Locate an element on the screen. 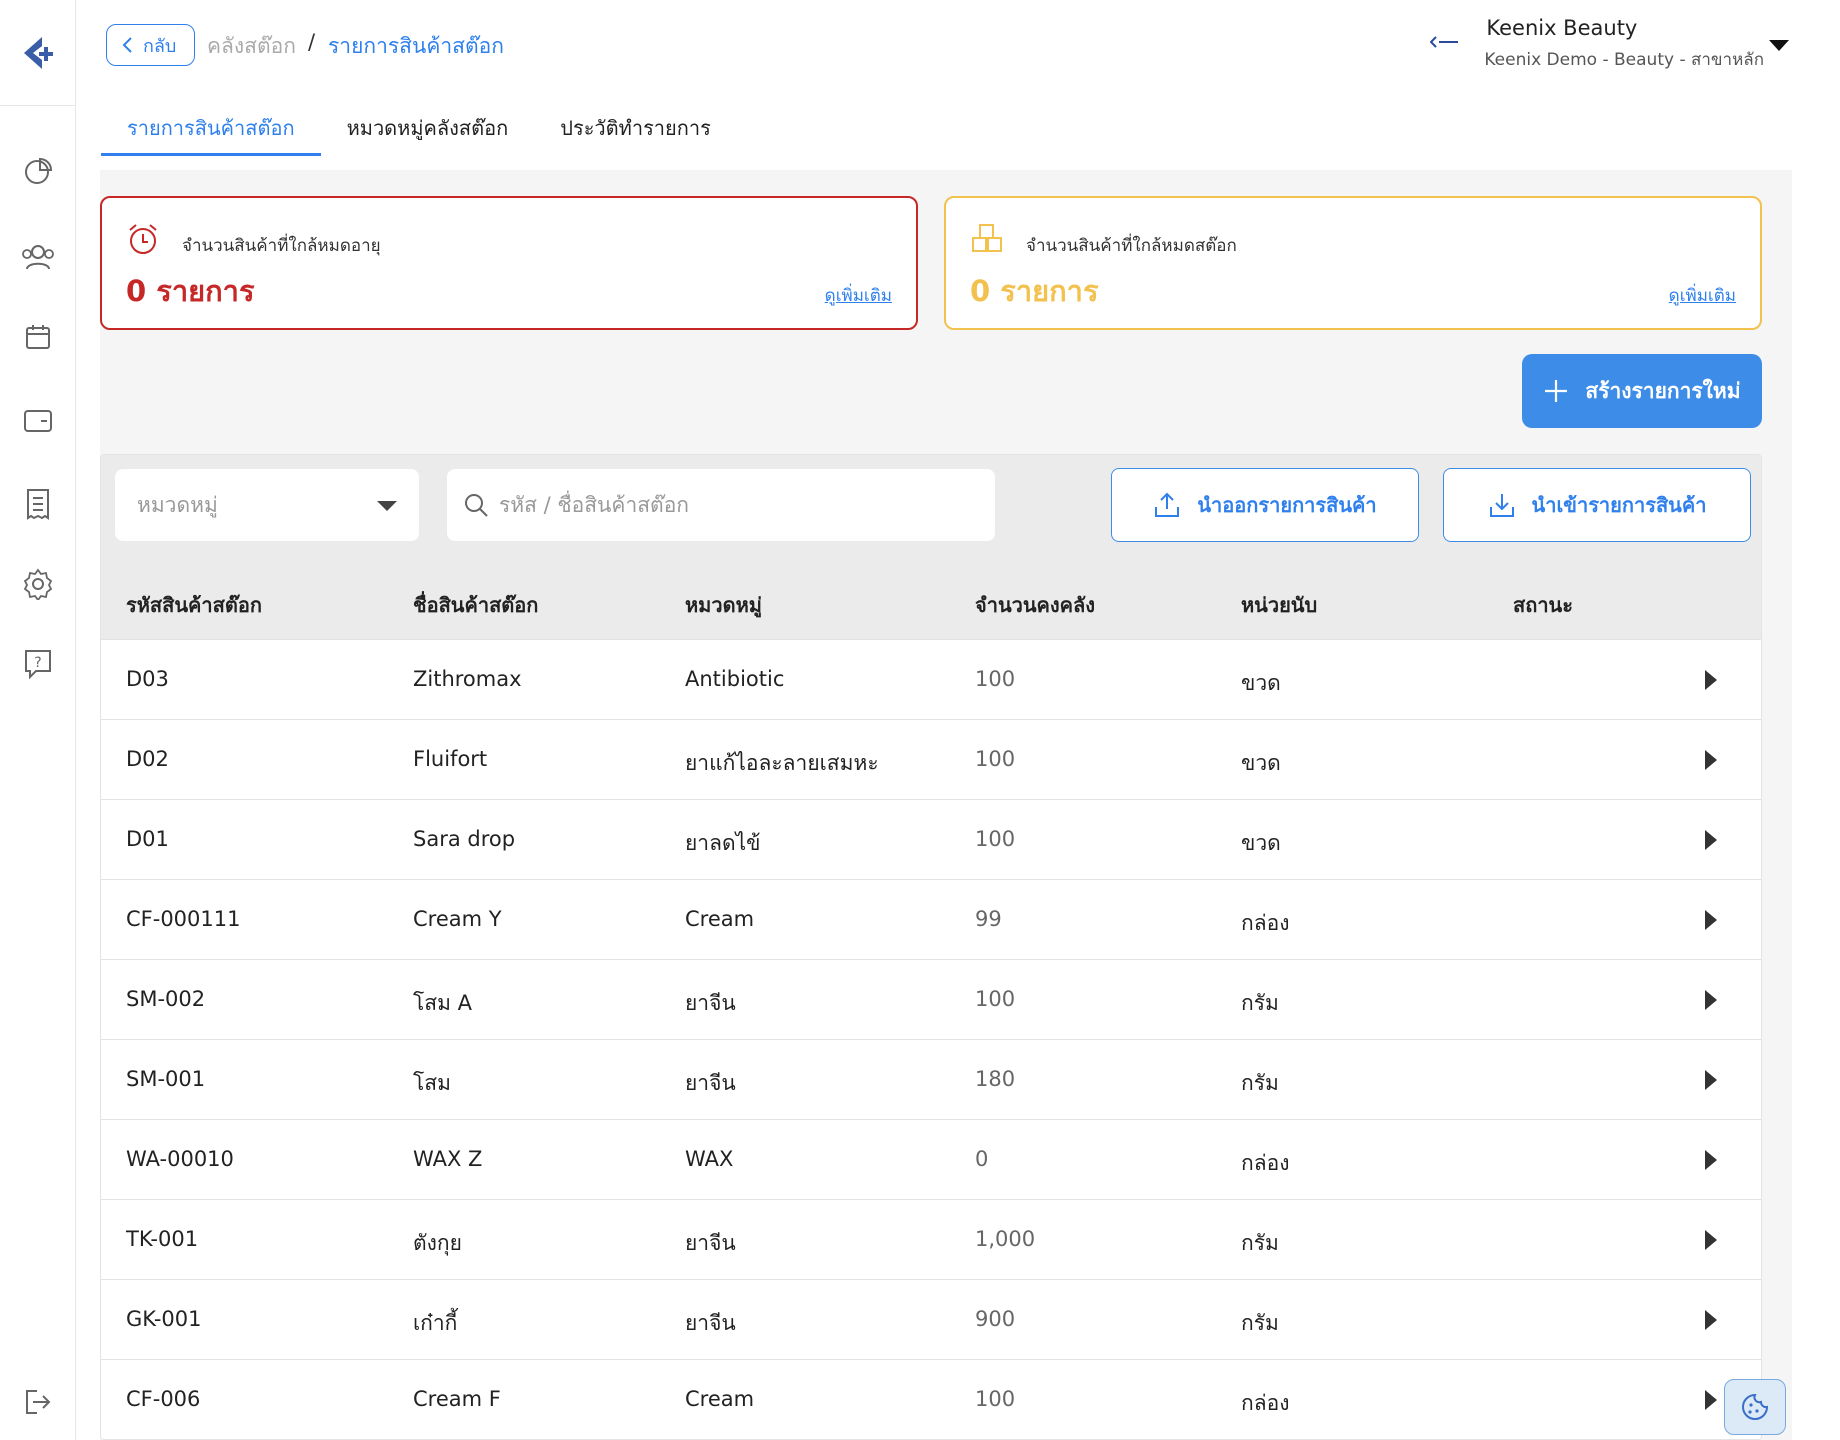 This screenshot has width=1840, height=1440. download-icon is located at coordinates (1501, 505).